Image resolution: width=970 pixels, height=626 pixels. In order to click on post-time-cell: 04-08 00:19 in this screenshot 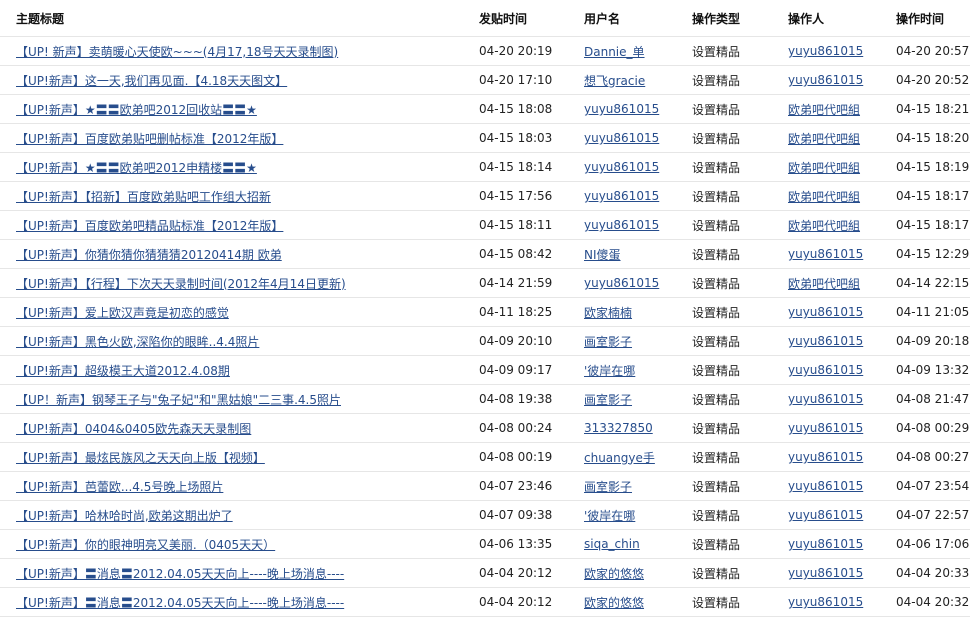, I will do `click(531, 457)`.